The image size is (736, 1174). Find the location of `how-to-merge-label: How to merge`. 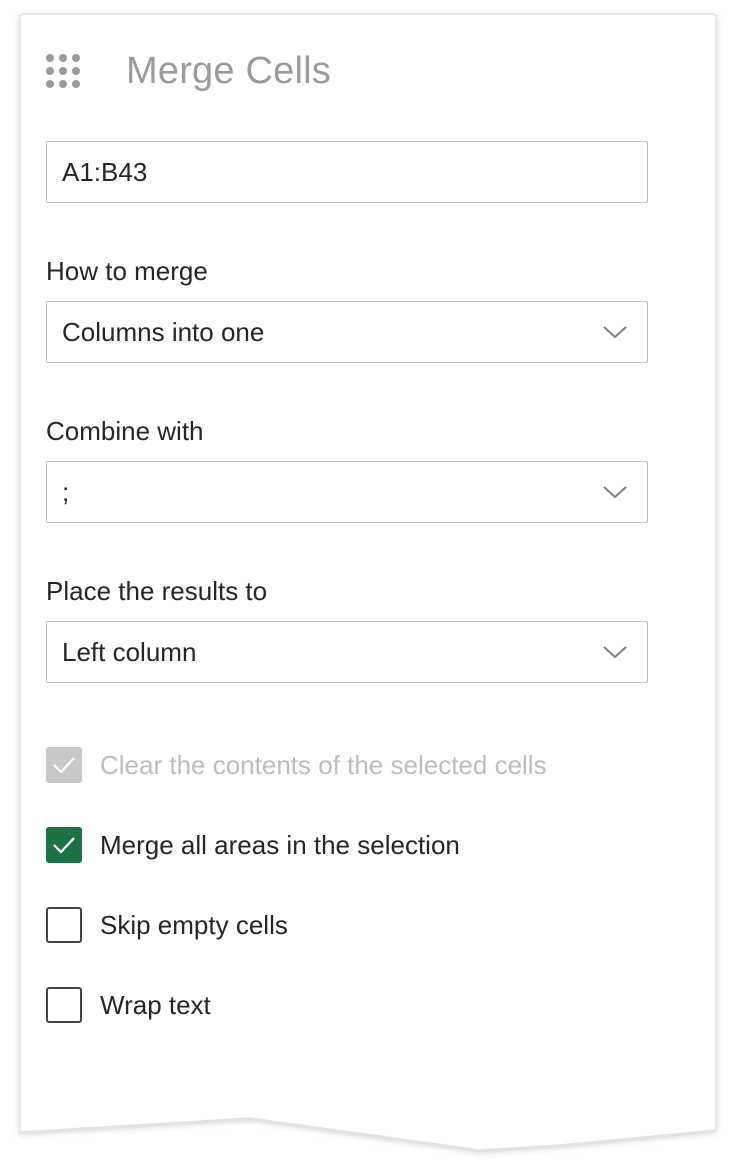

how-to-merge-label: How to merge is located at coordinates (127, 271).